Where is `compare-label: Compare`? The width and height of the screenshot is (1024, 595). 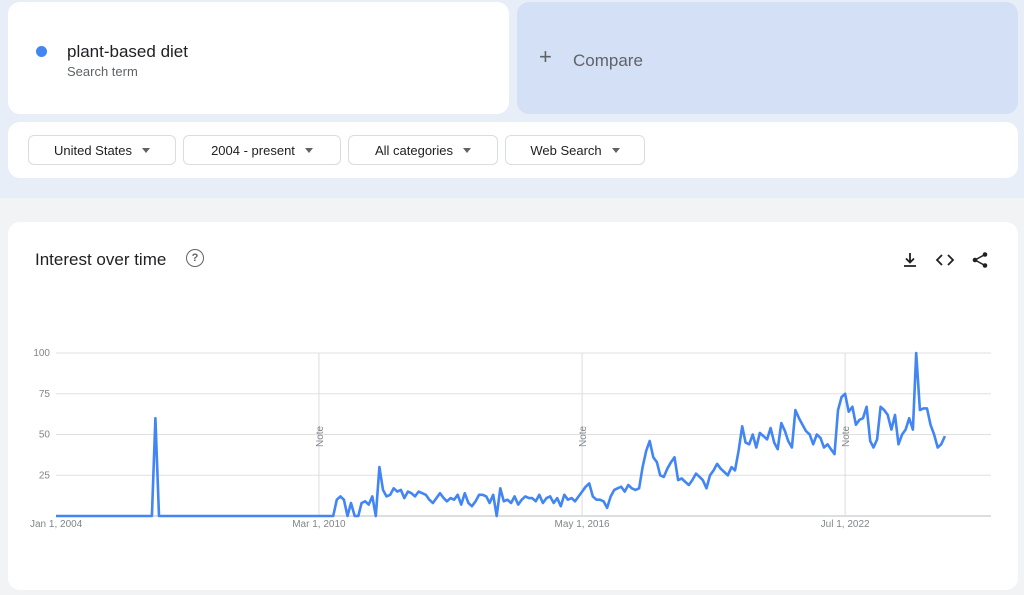 compare-label: Compare is located at coordinates (608, 60).